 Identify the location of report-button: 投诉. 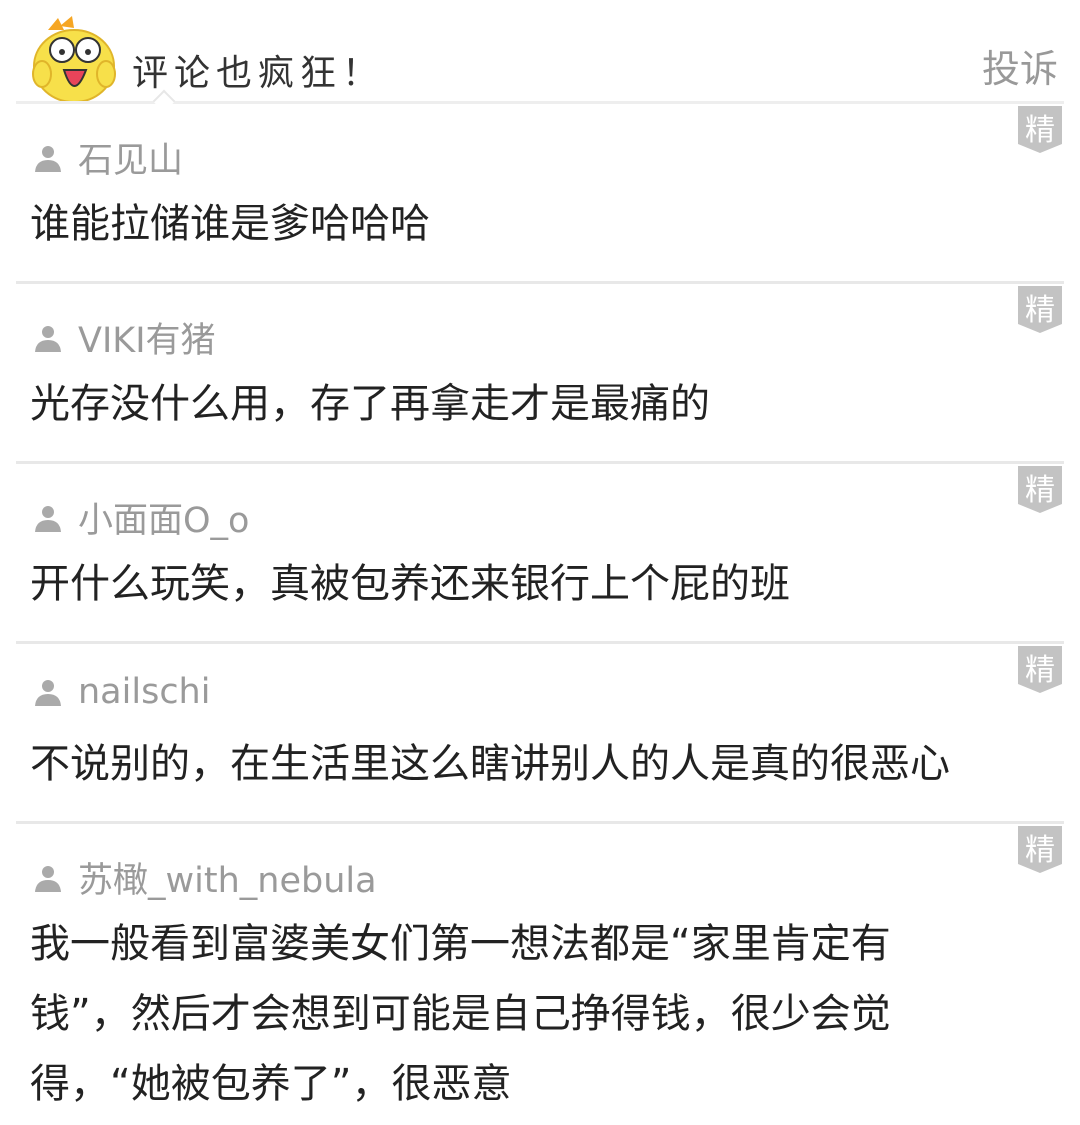
(1020, 65).